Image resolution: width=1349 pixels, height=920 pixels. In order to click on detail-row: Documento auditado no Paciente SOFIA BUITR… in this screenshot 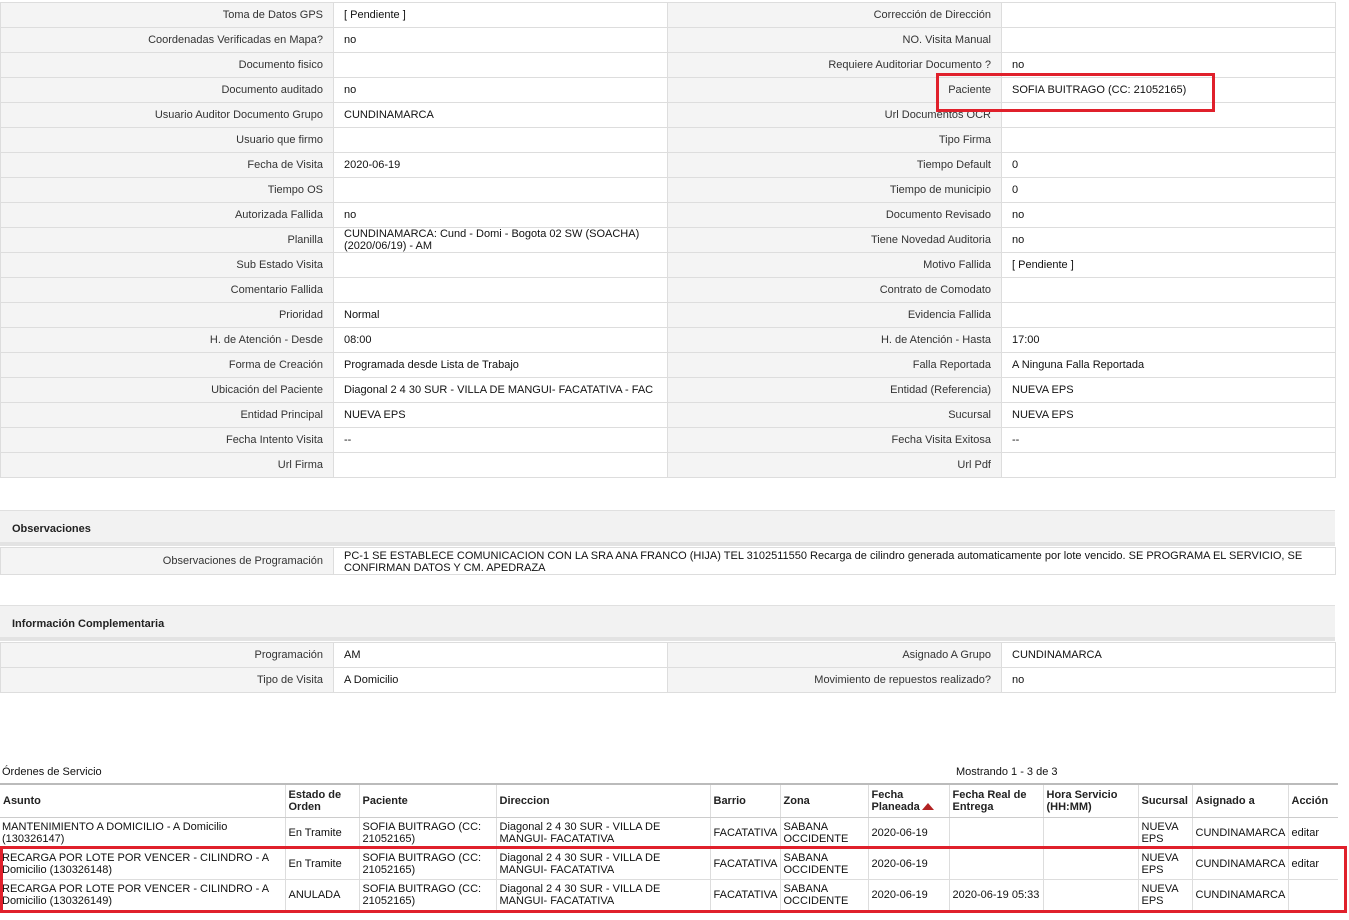, I will do `click(668, 90)`.